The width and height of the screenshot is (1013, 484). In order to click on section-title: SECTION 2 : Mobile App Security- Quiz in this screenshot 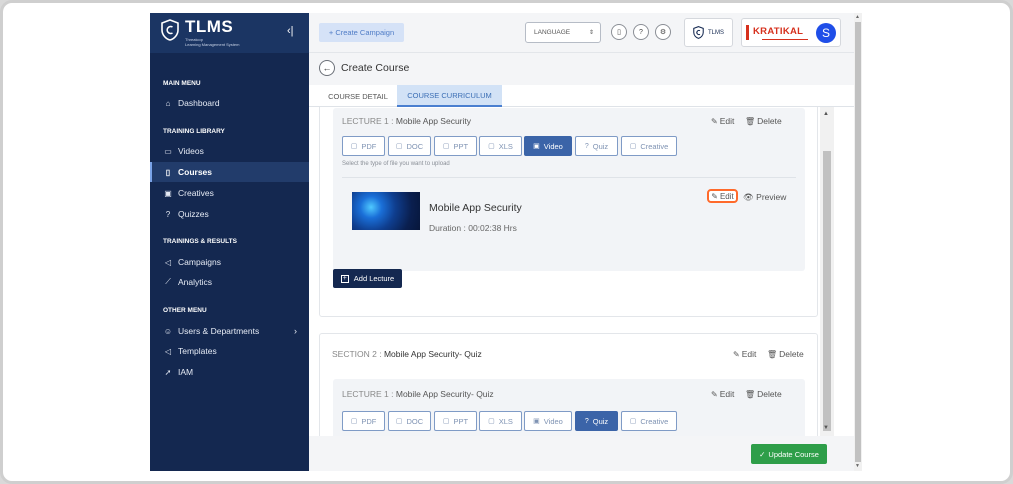, I will do `click(407, 354)`.